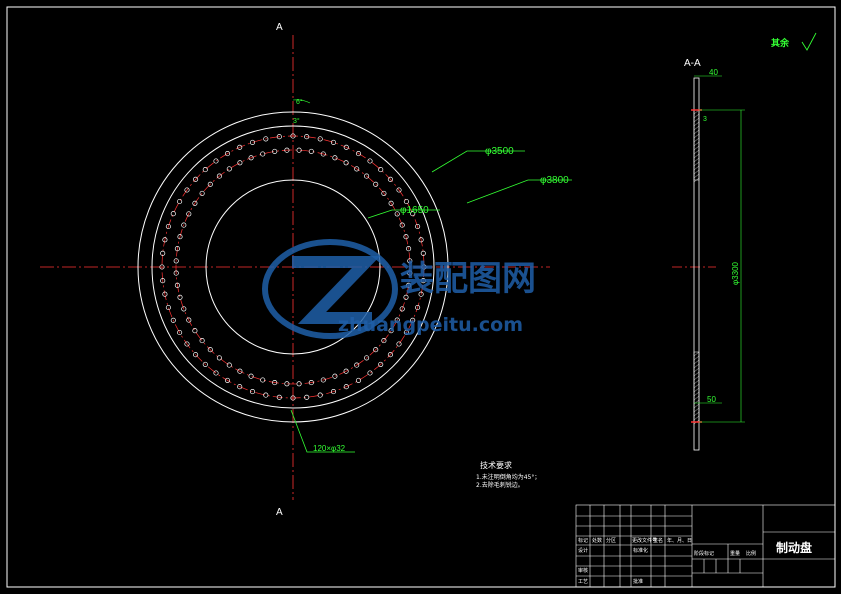 This screenshot has height=594, width=841. What do you see at coordinates (640, 550) in the screenshot?
I see `tb-standardization: 标准化` at bounding box center [640, 550].